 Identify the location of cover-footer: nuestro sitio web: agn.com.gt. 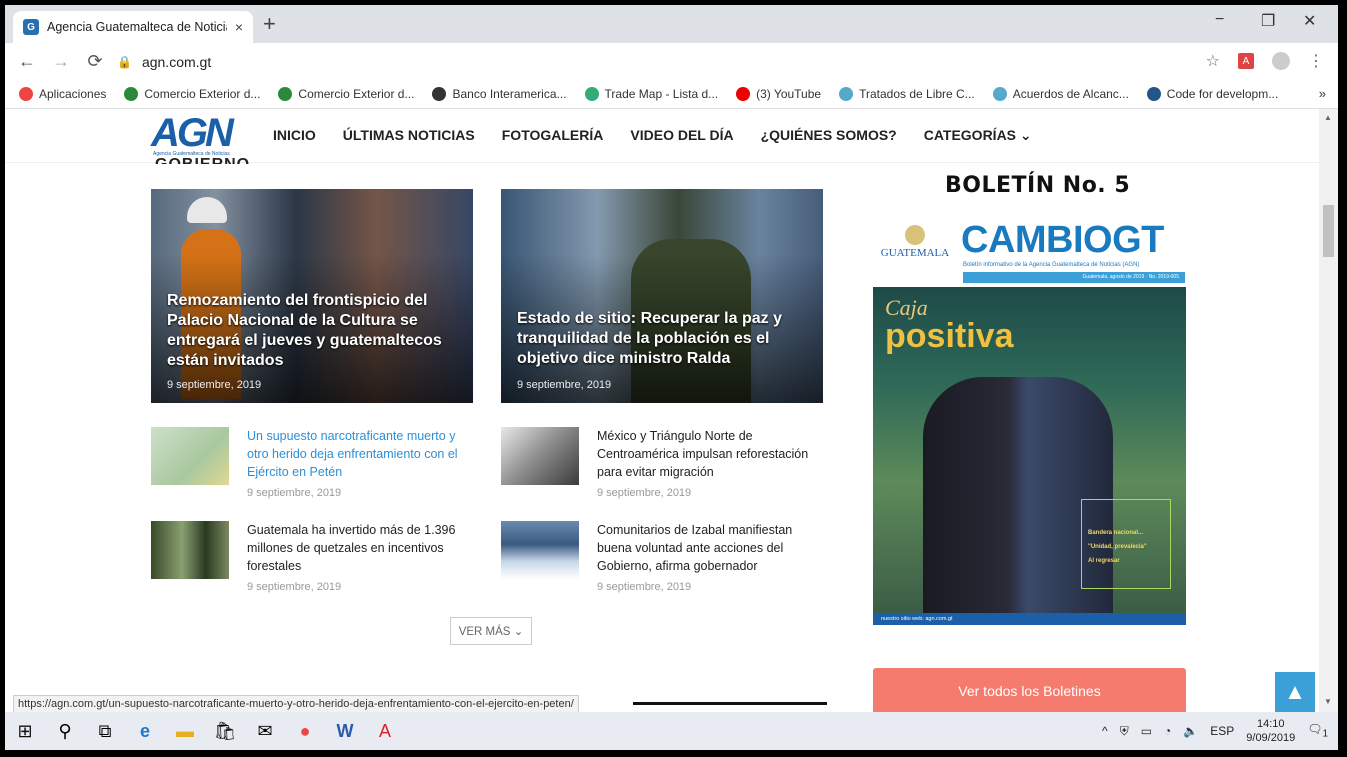
(1029, 619).